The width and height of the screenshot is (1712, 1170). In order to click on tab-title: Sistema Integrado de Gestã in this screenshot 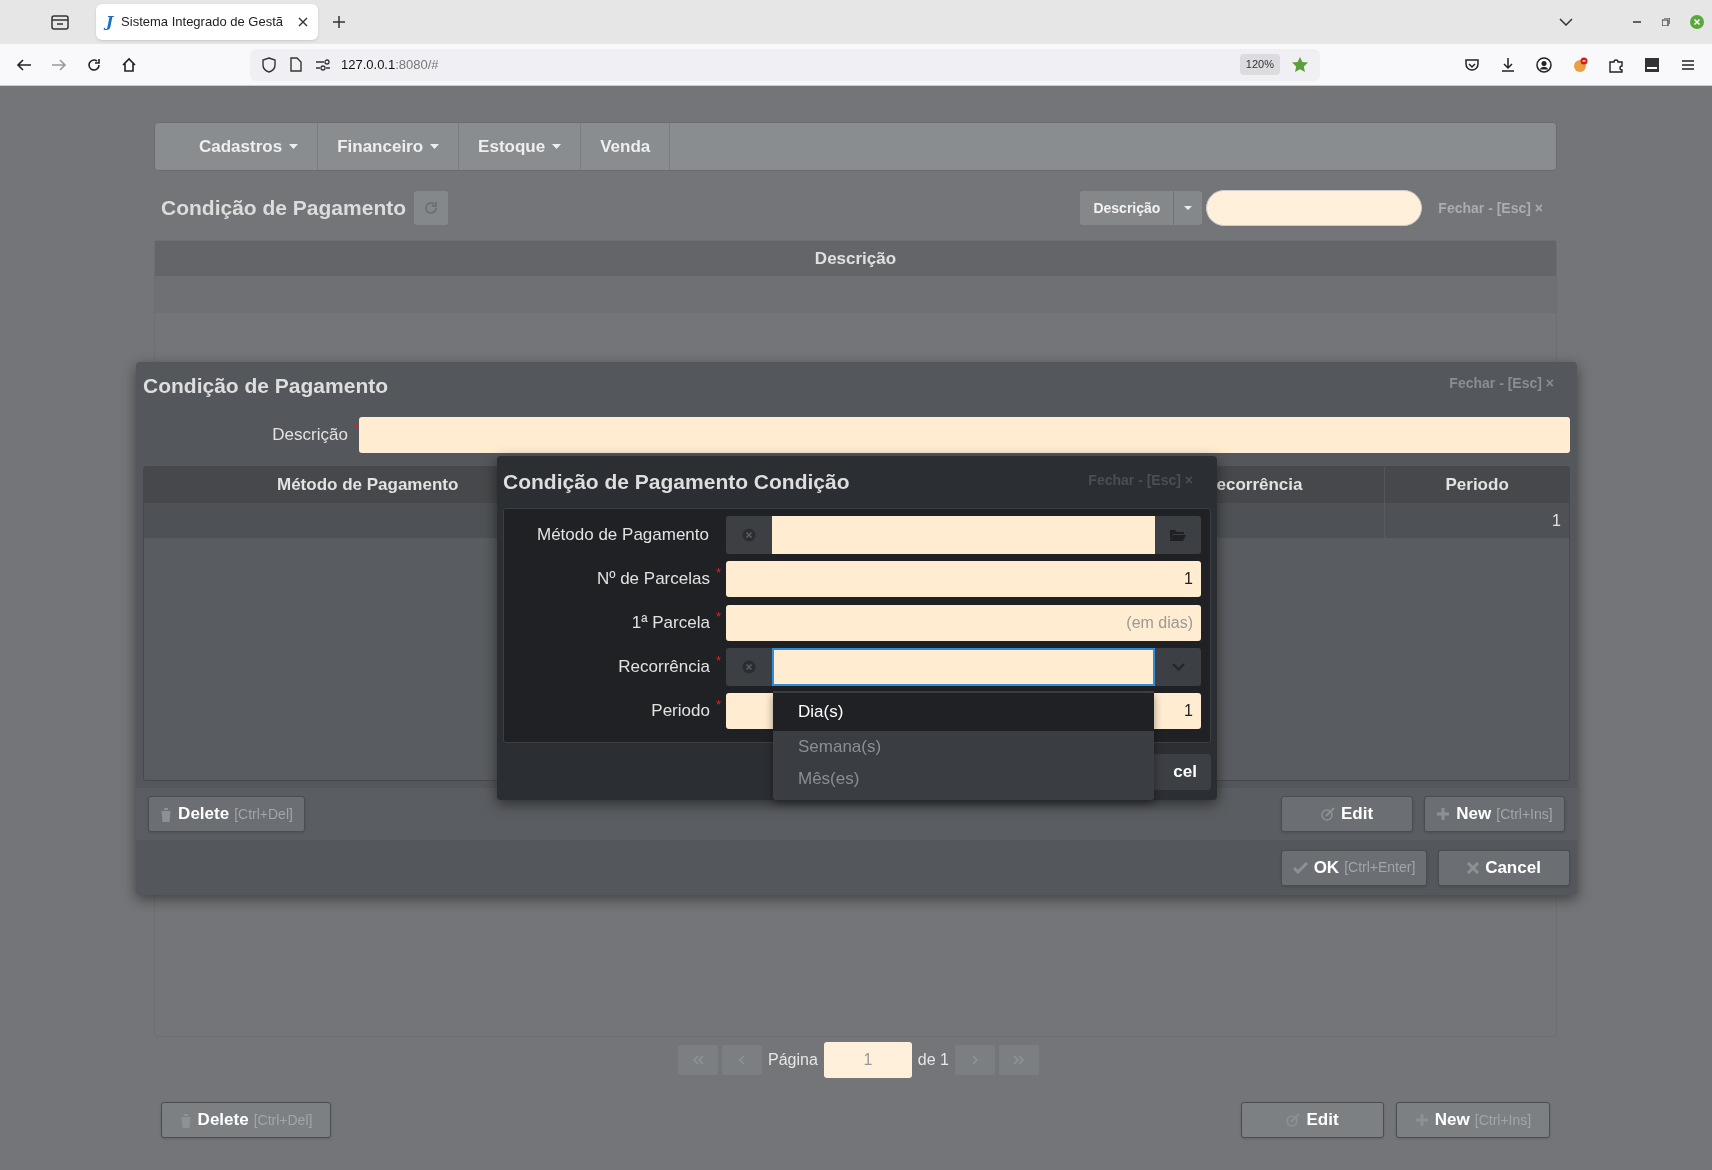, I will do `click(202, 22)`.